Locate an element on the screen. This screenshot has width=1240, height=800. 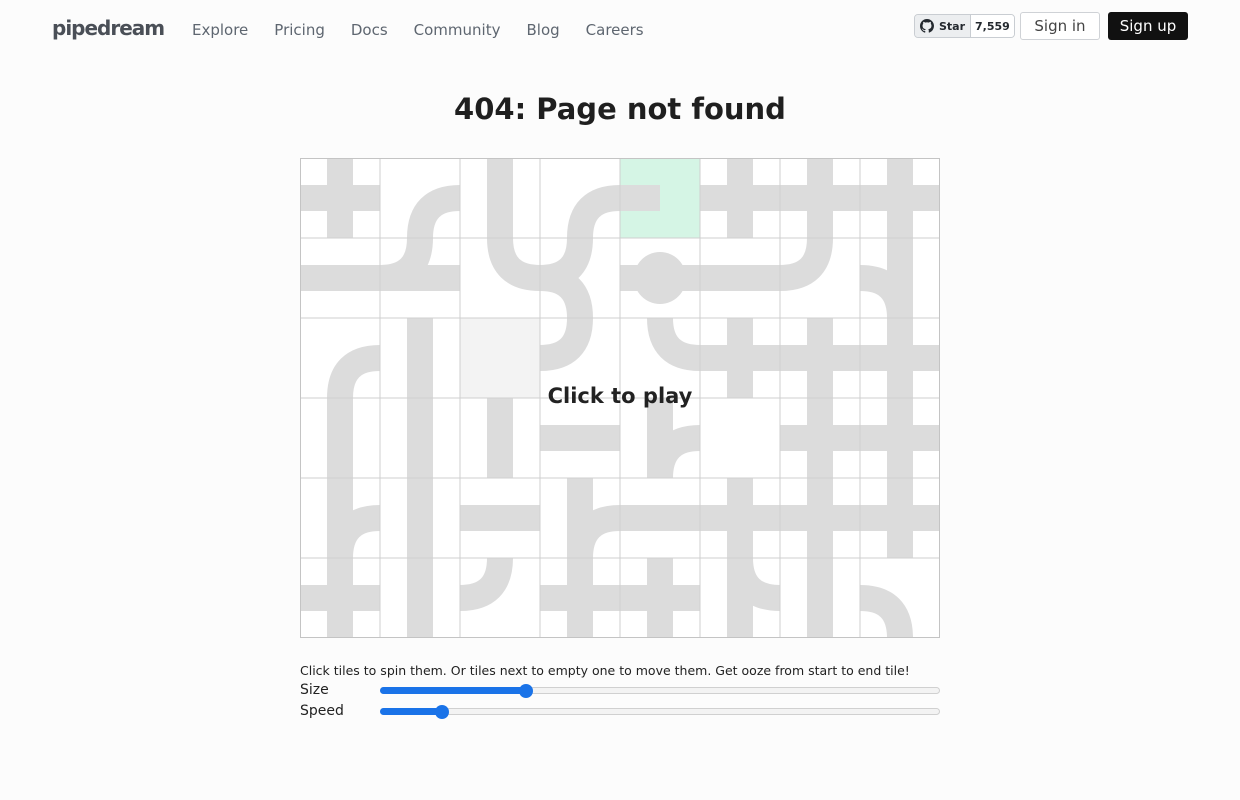
pipedream-logo: pipedream is located at coordinates (108, 28).